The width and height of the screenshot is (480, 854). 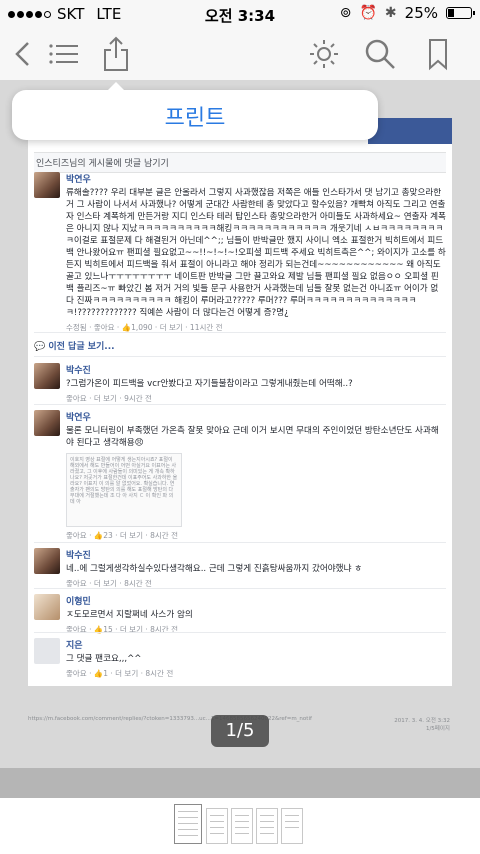 I want to click on comment-author: 이형민, so click(x=256, y=600).